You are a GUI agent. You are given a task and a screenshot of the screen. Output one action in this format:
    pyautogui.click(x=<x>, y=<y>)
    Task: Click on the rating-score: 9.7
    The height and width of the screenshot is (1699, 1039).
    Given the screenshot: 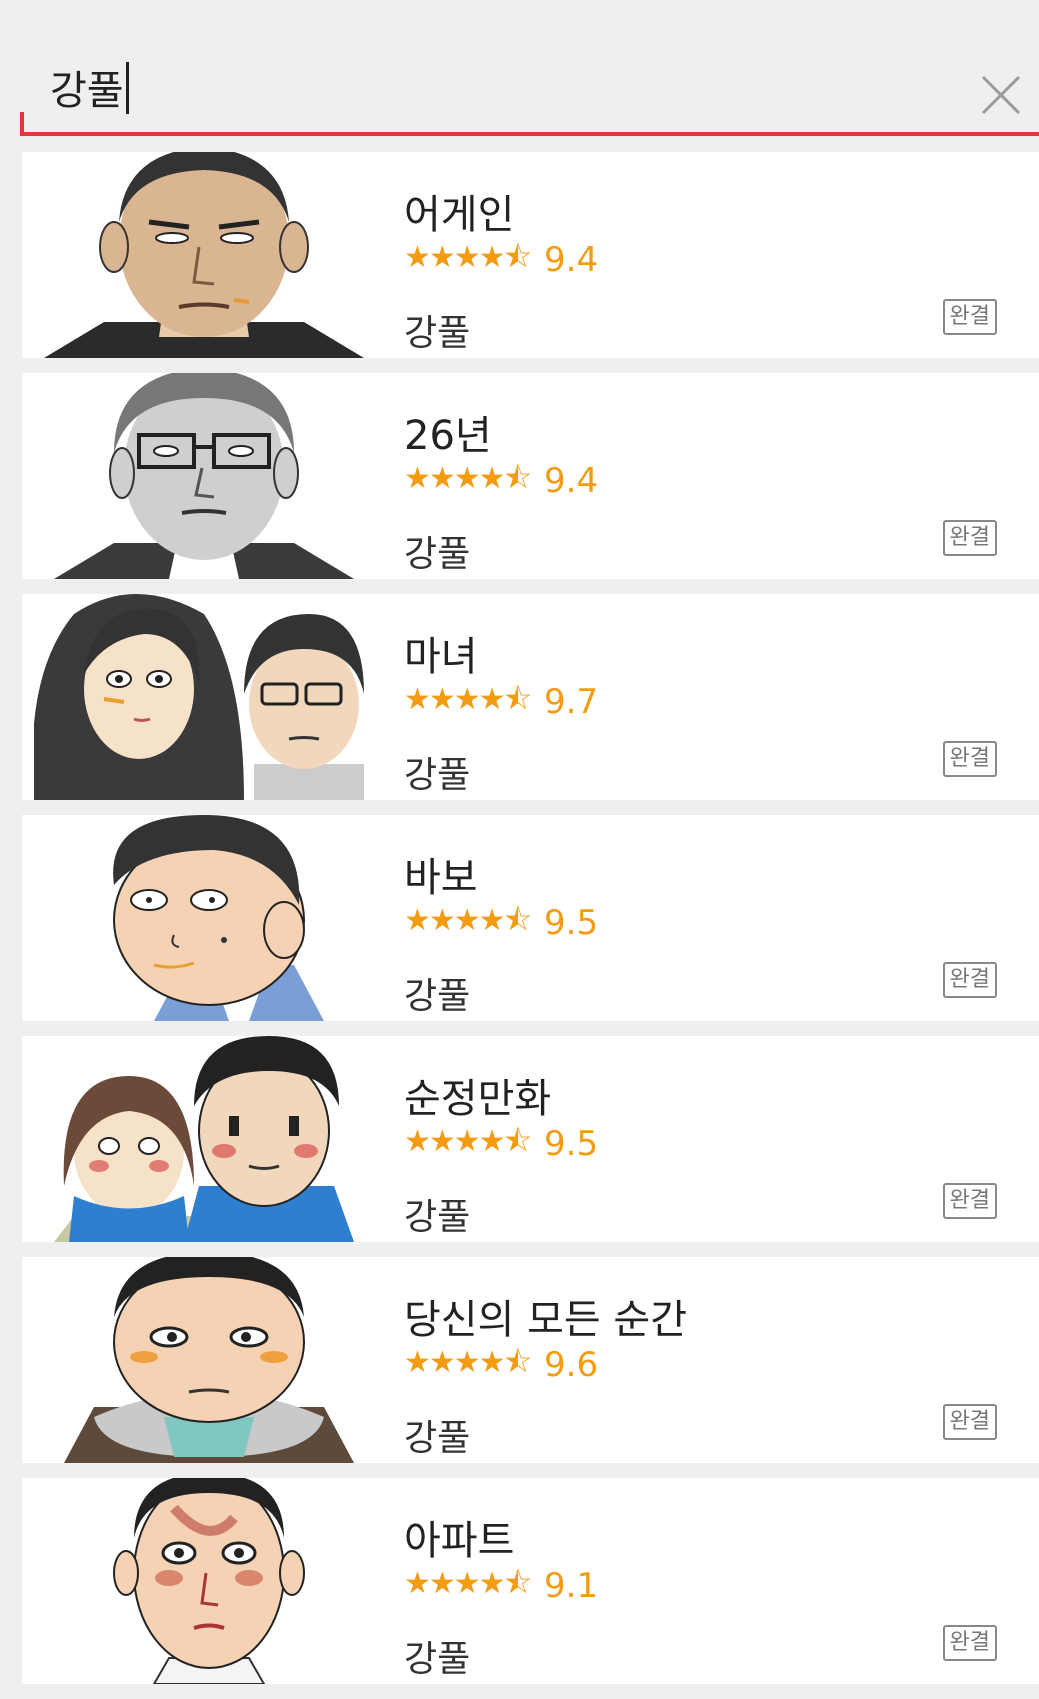 What is the action you would take?
    pyautogui.click(x=571, y=702)
    